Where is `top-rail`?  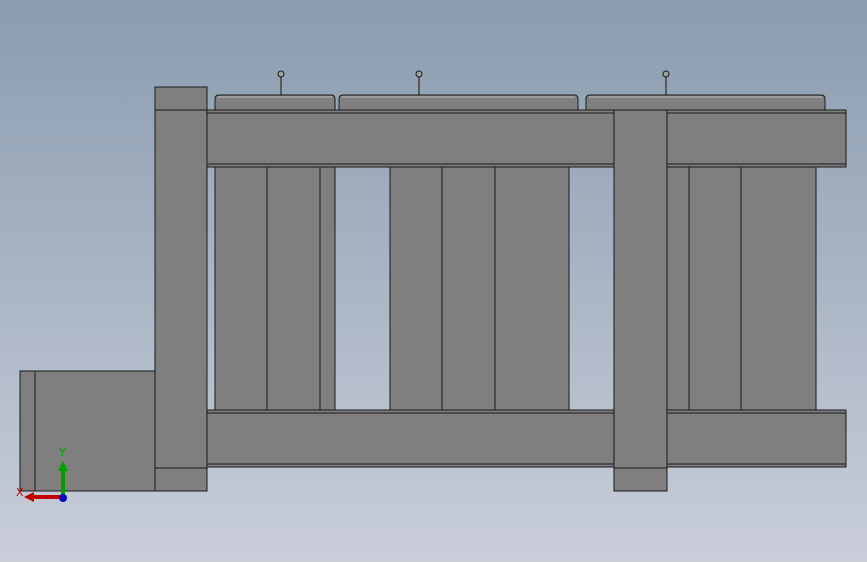 top-rail is located at coordinates (526, 138).